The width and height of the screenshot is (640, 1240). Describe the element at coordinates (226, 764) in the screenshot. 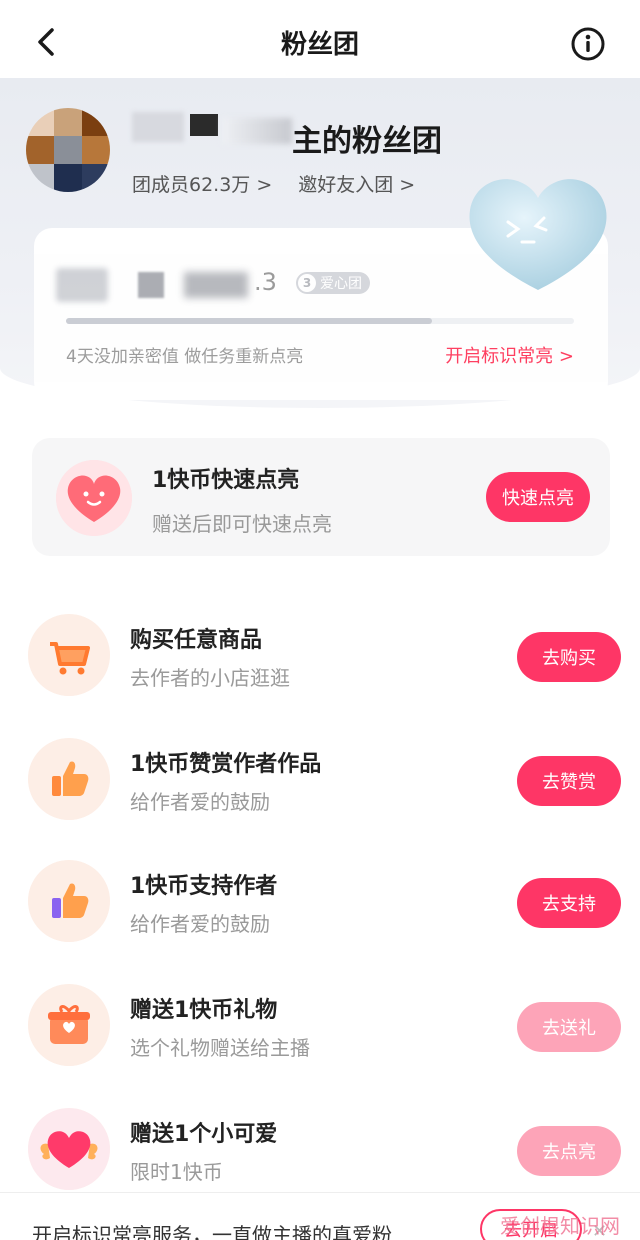

I see `task-title: 1快币赞赏作者作品` at that location.